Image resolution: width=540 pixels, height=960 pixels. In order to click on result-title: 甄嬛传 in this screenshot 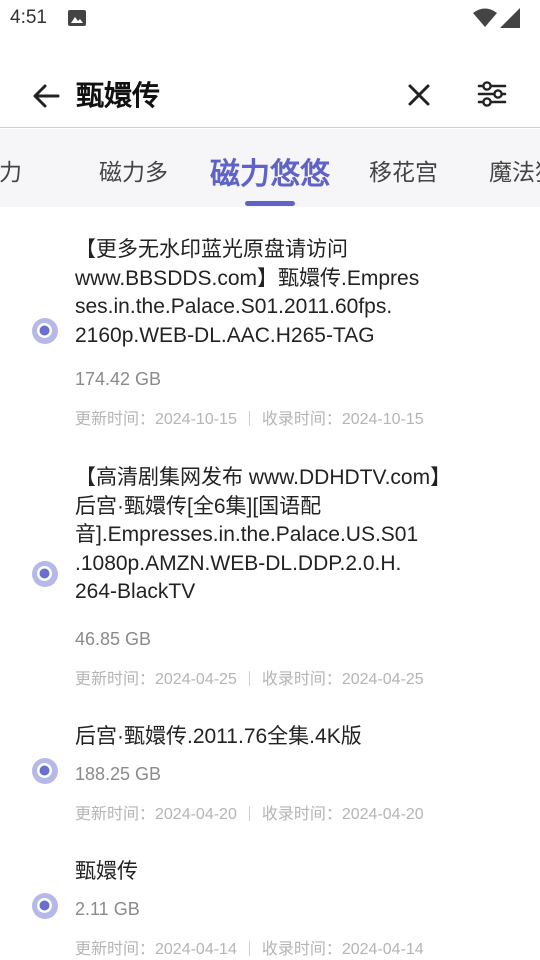, I will do `click(106, 871)`.